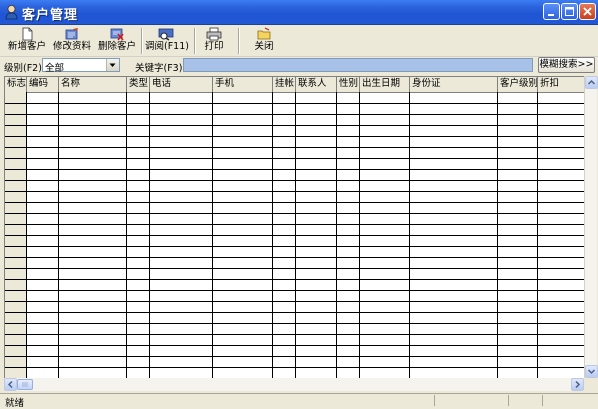  Describe the element at coordinates (551, 11) in the screenshot. I see `minimize-button` at that location.